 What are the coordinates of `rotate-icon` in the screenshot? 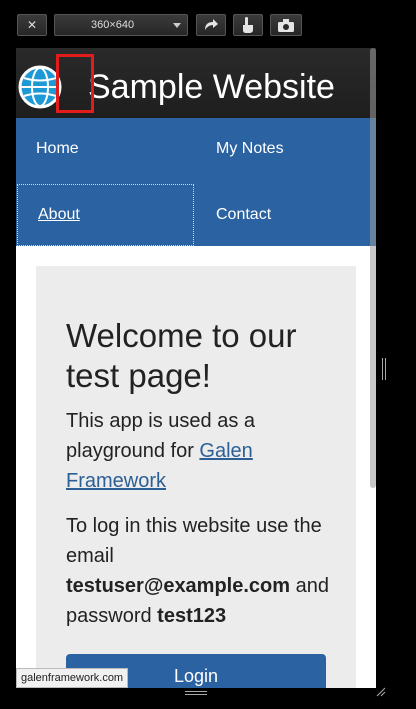 It's located at (211, 24).